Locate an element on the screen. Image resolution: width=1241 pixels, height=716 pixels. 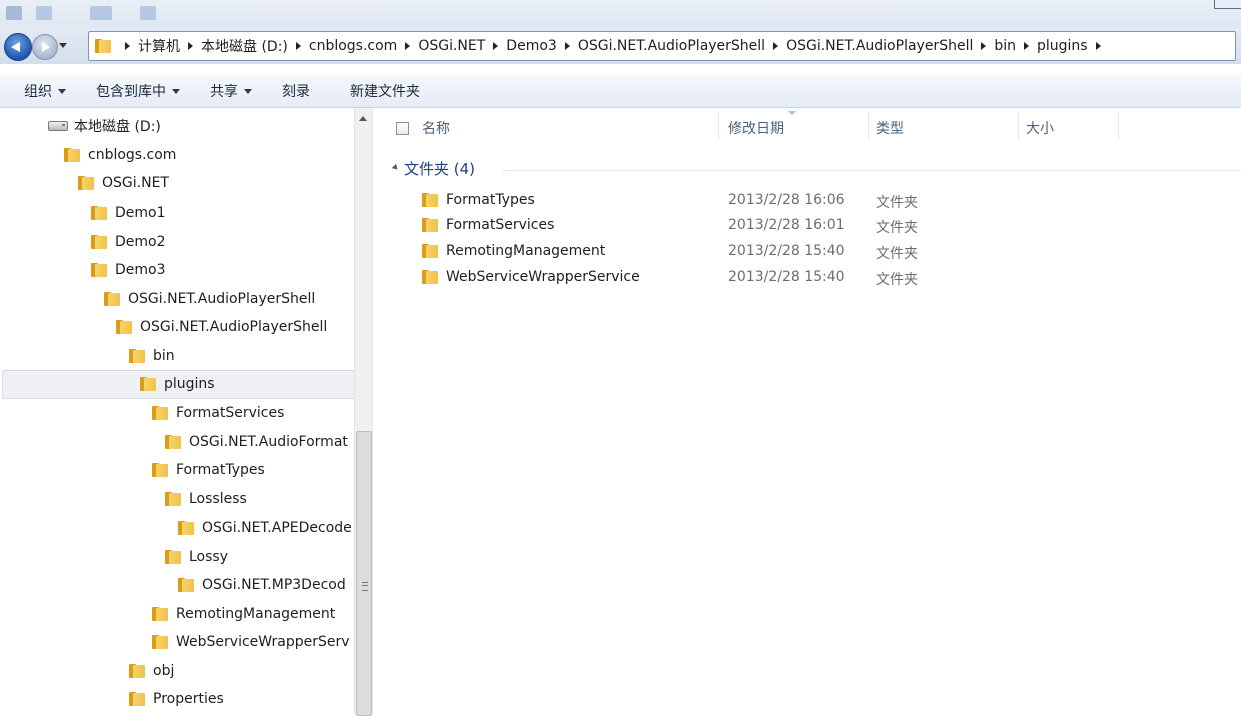
column-header-name: 名称 is located at coordinates (436, 128).